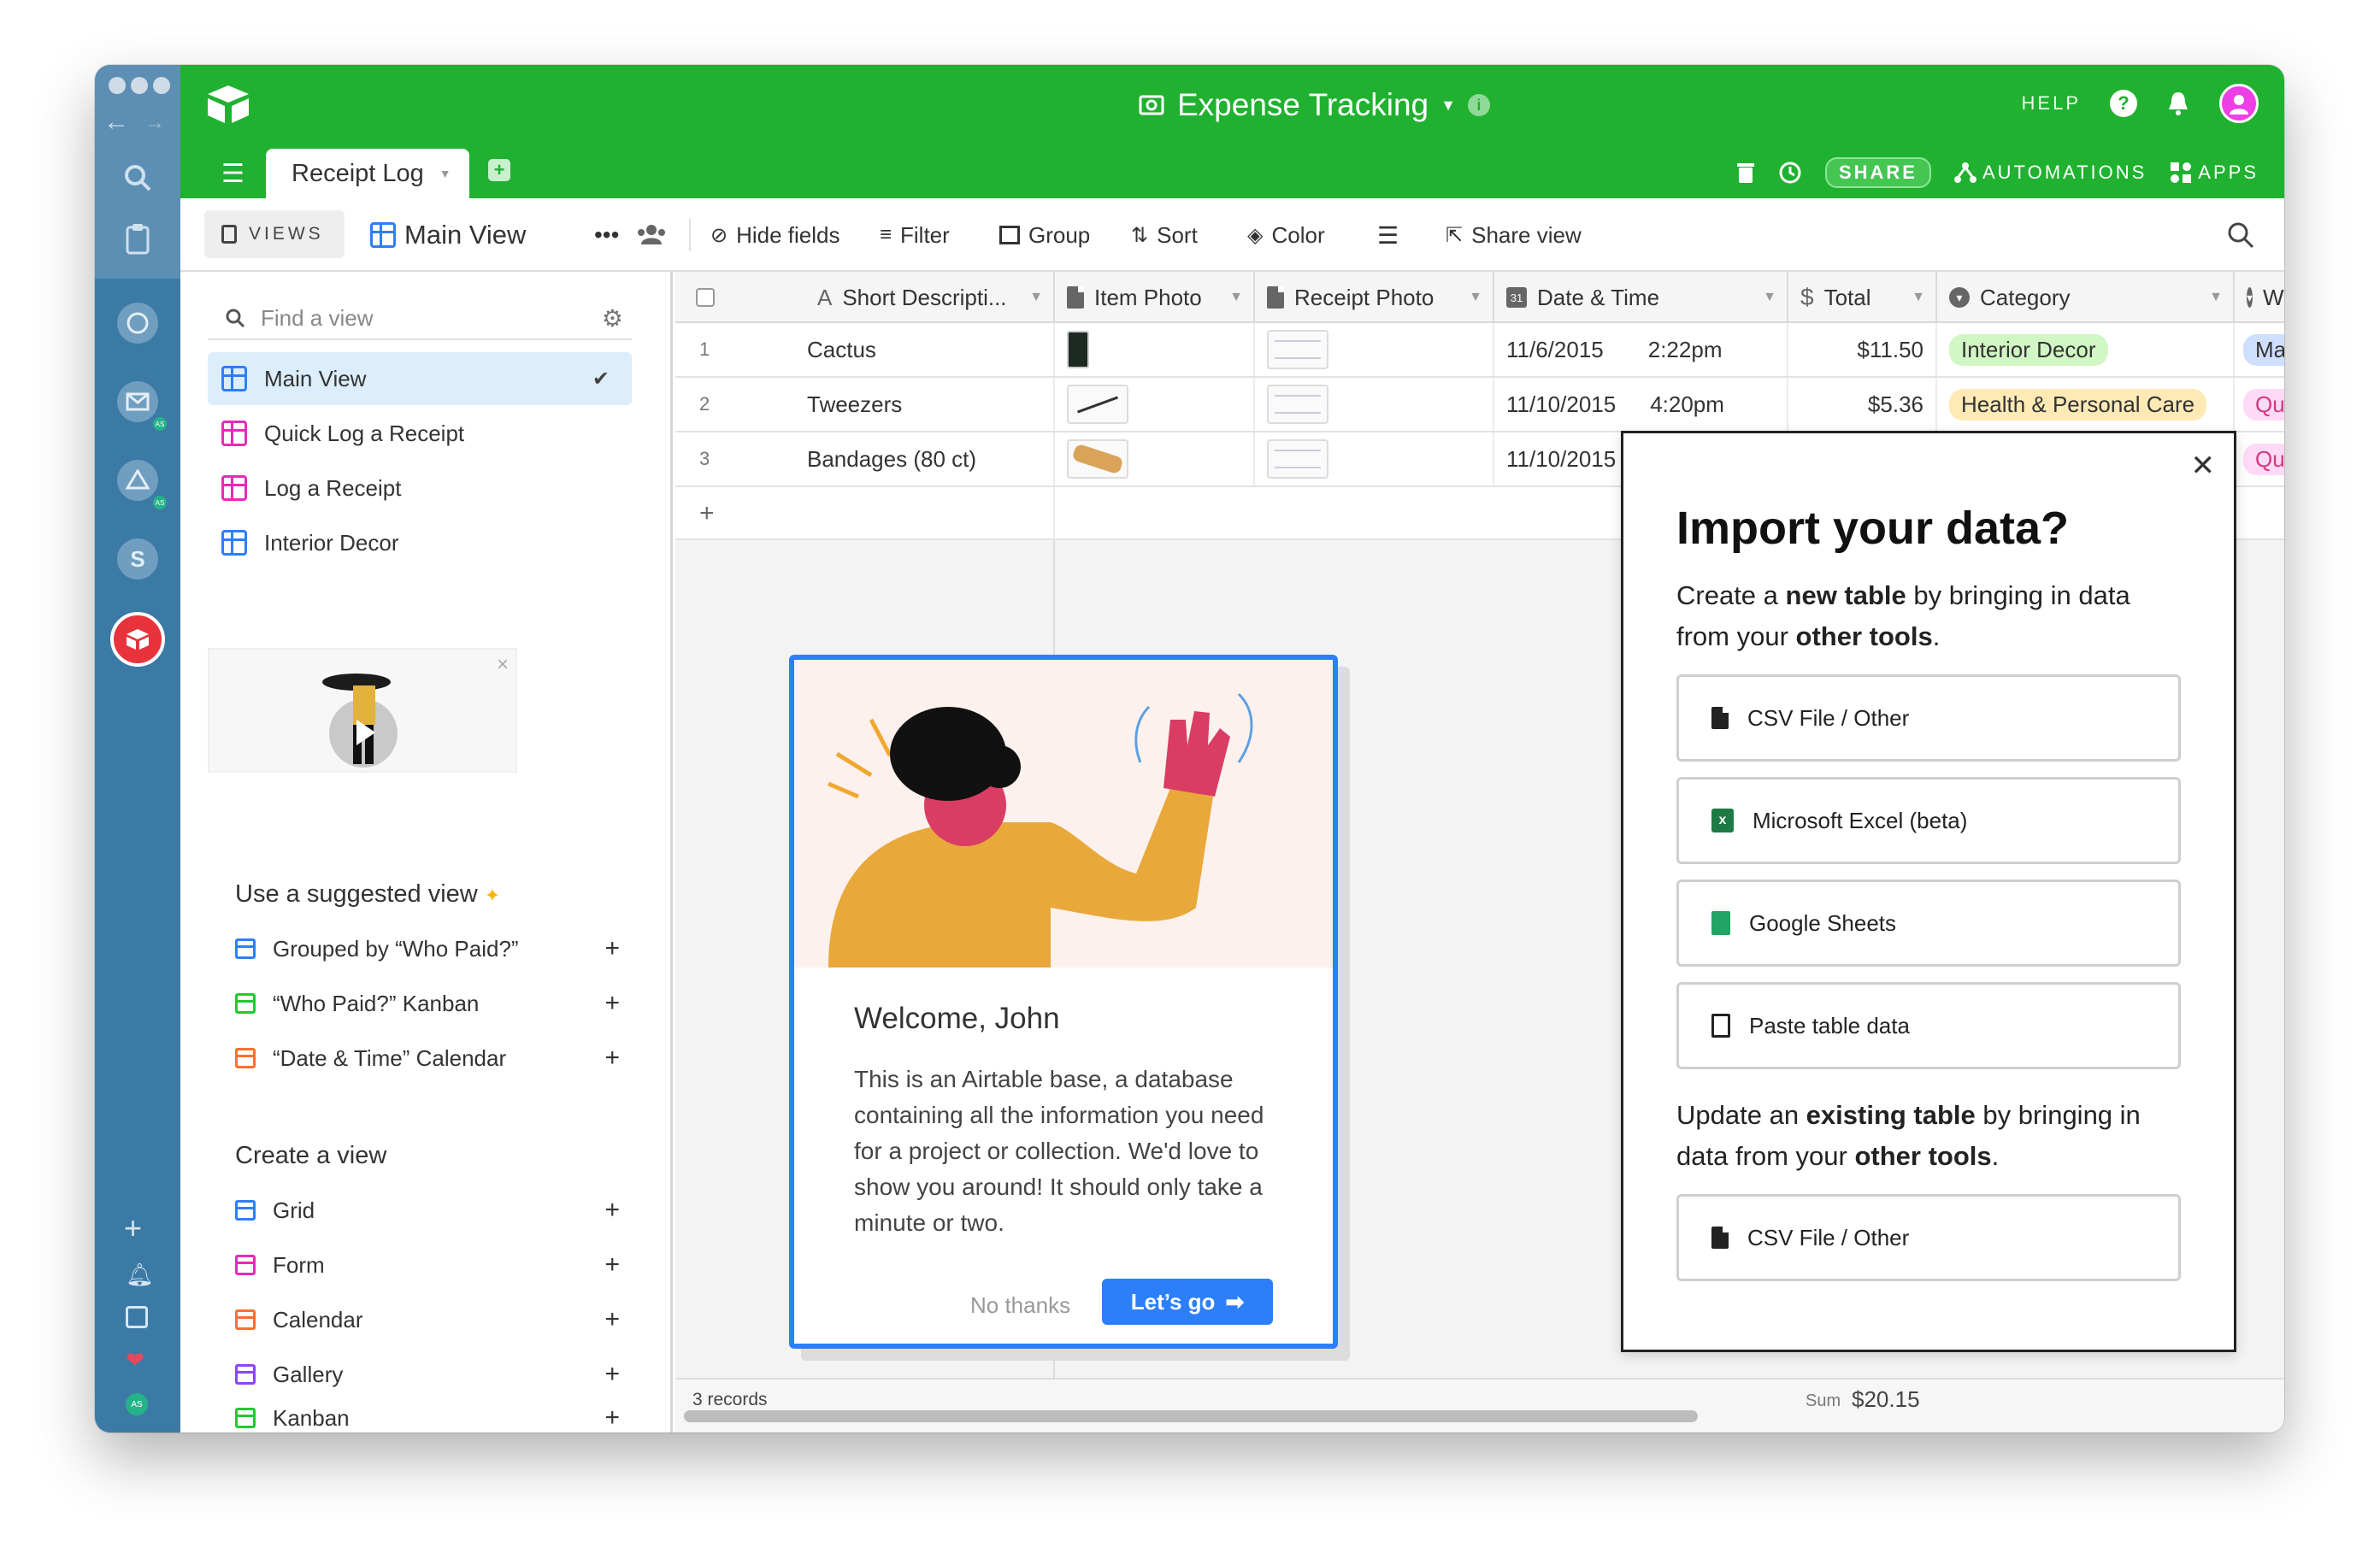  What do you see at coordinates (138, 639) in the screenshot?
I see `airtable-app-icon` at bounding box center [138, 639].